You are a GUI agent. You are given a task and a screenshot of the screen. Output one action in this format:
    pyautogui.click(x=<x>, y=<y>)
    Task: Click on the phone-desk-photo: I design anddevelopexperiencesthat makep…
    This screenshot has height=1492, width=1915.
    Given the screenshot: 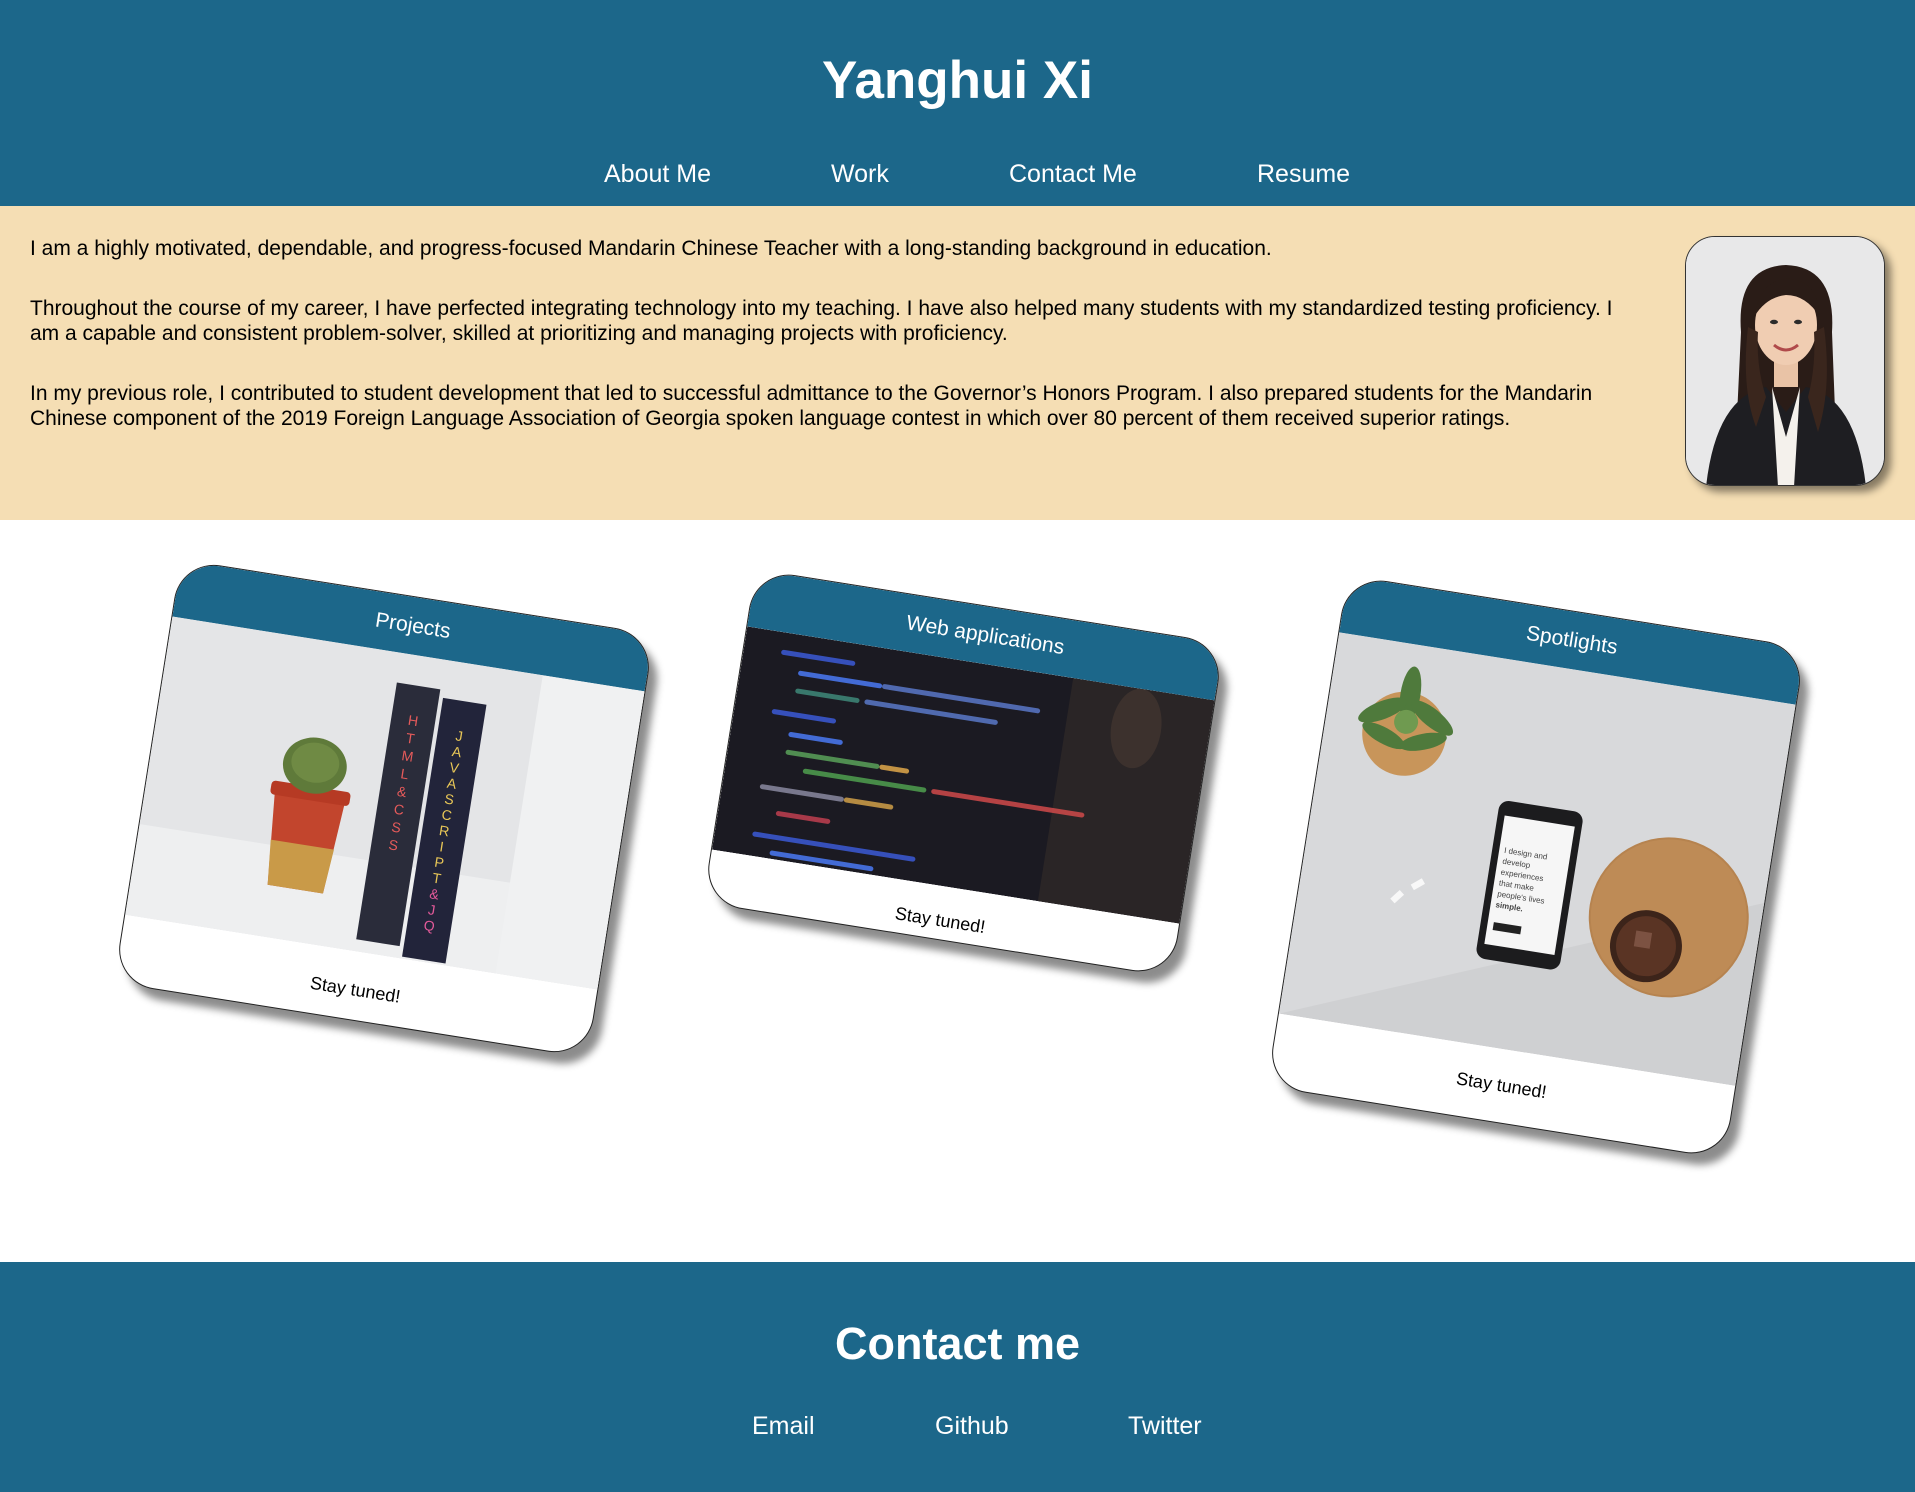 What is the action you would take?
    pyautogui.click(x=1537, y=859)
    